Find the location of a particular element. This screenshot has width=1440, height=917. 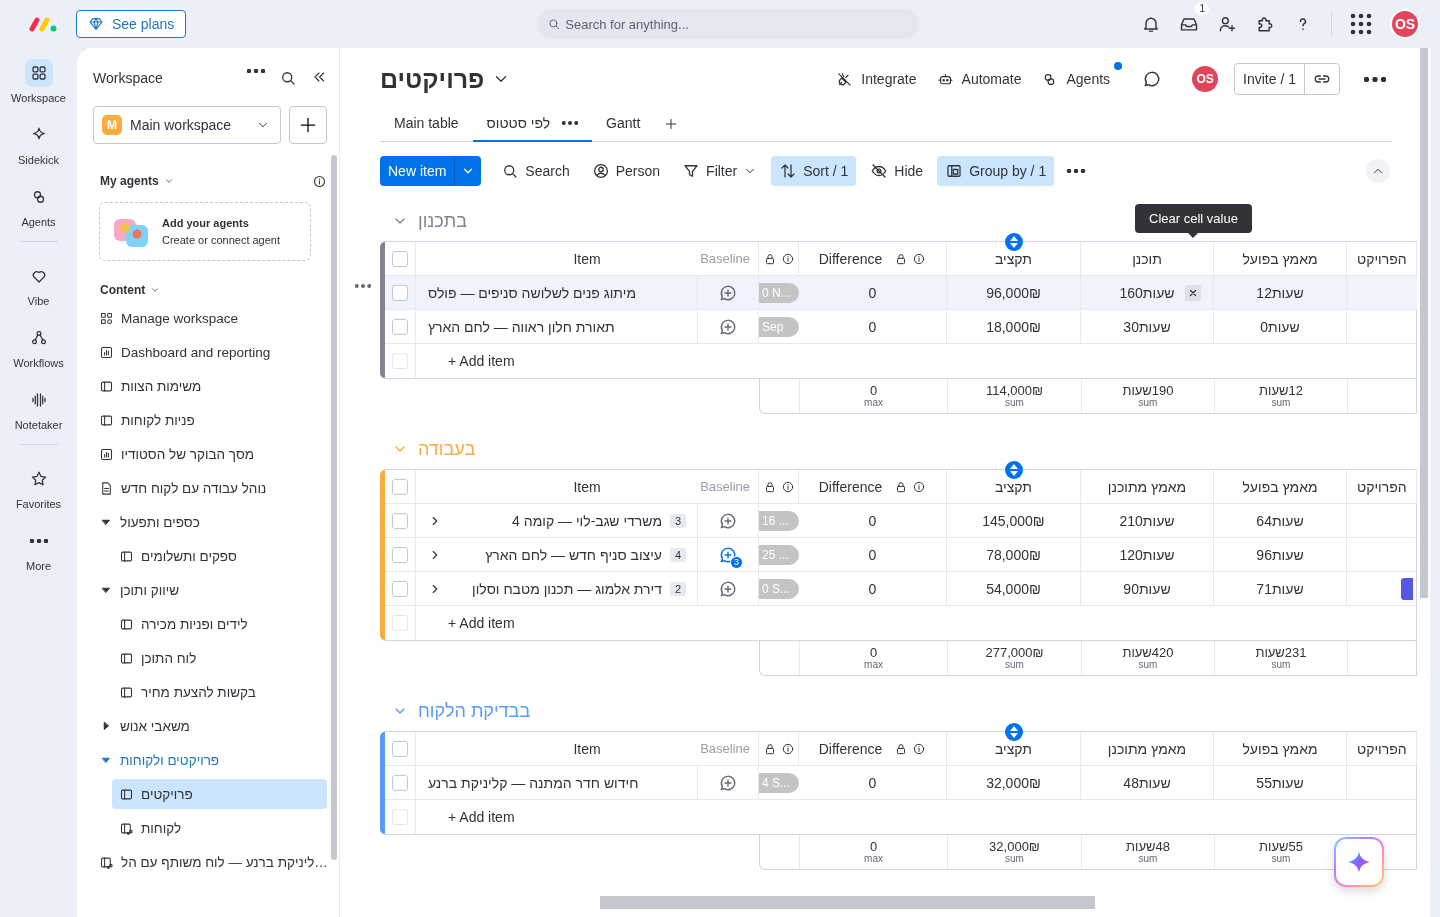

sidebar-item: פרויקטים is located at coordinates (219, 794).